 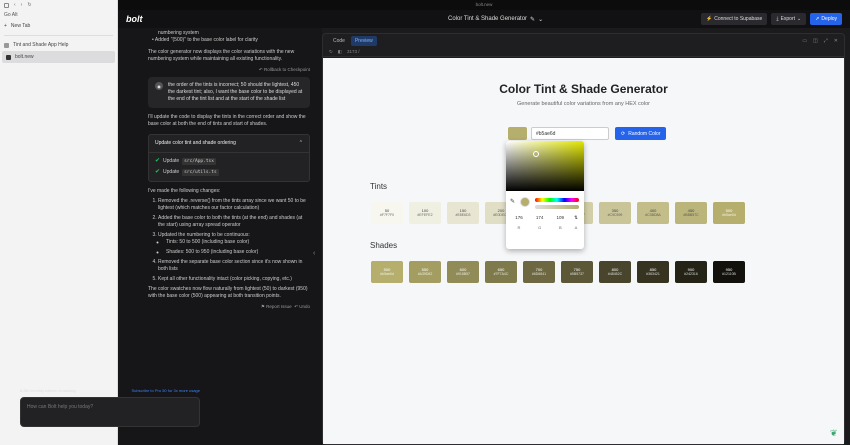 What do you see at coordinates (134, 19) in the screenshot?
I see `bolt-logo: bolt` at bounding box center [134, 19].